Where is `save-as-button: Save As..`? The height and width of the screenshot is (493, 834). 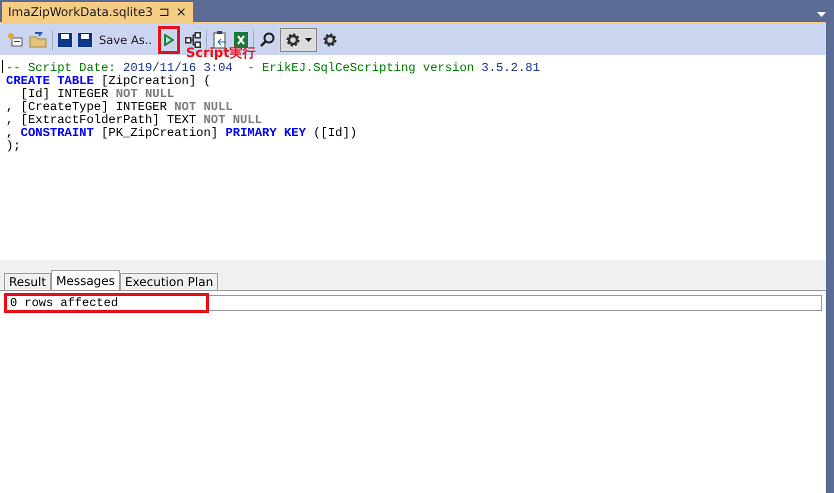 save-as-button: Save As.. is located at coordinates (125, 39).